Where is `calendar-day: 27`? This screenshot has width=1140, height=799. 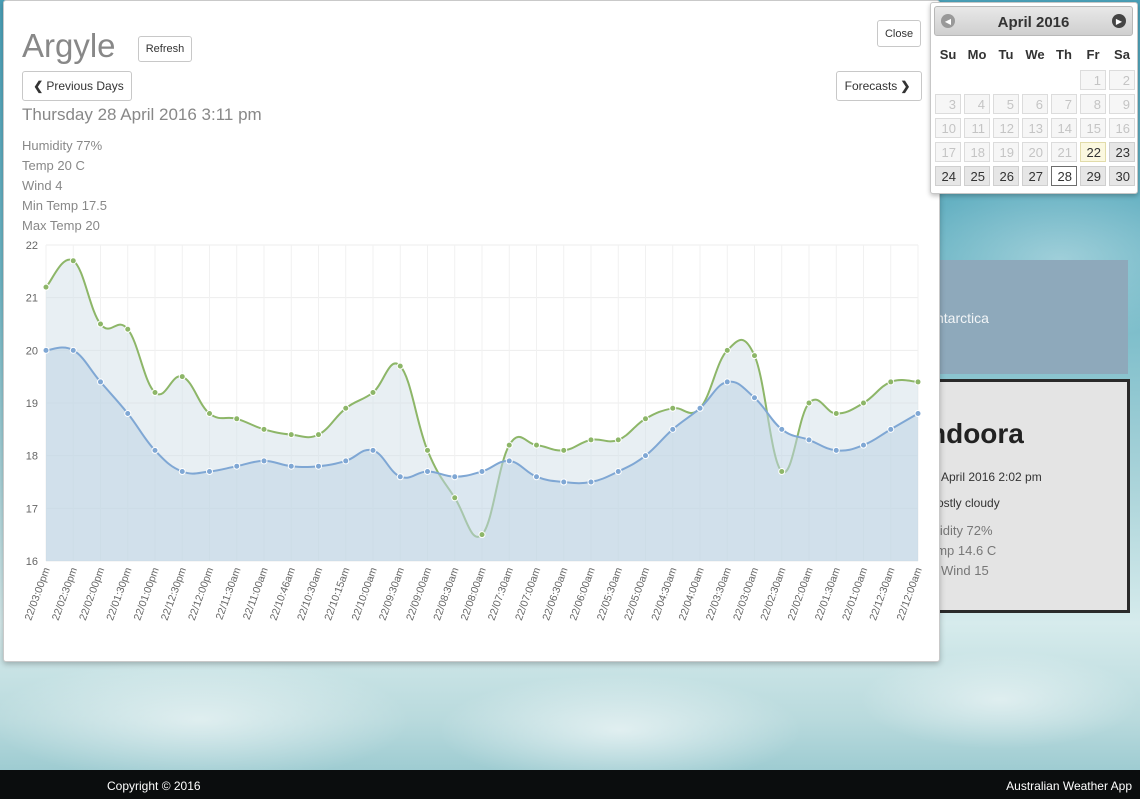 calendar-day: 27 is located at coordinates (1035, 176).